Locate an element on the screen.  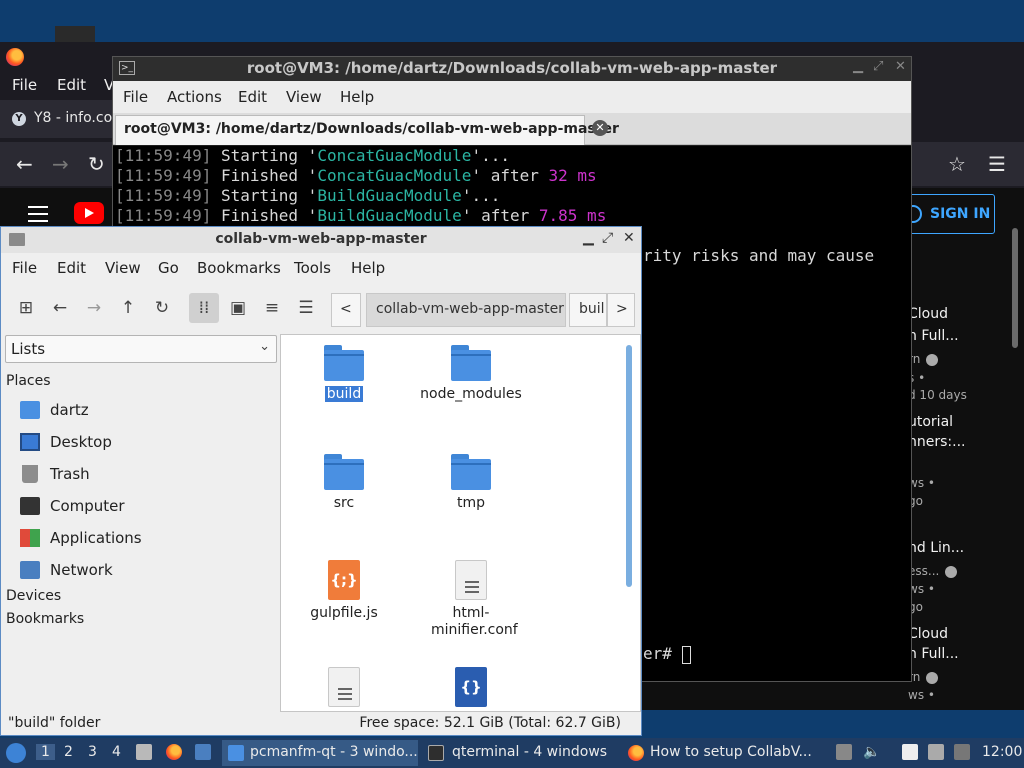
firefox-scrollbar is located at coordinates (1015, 288).